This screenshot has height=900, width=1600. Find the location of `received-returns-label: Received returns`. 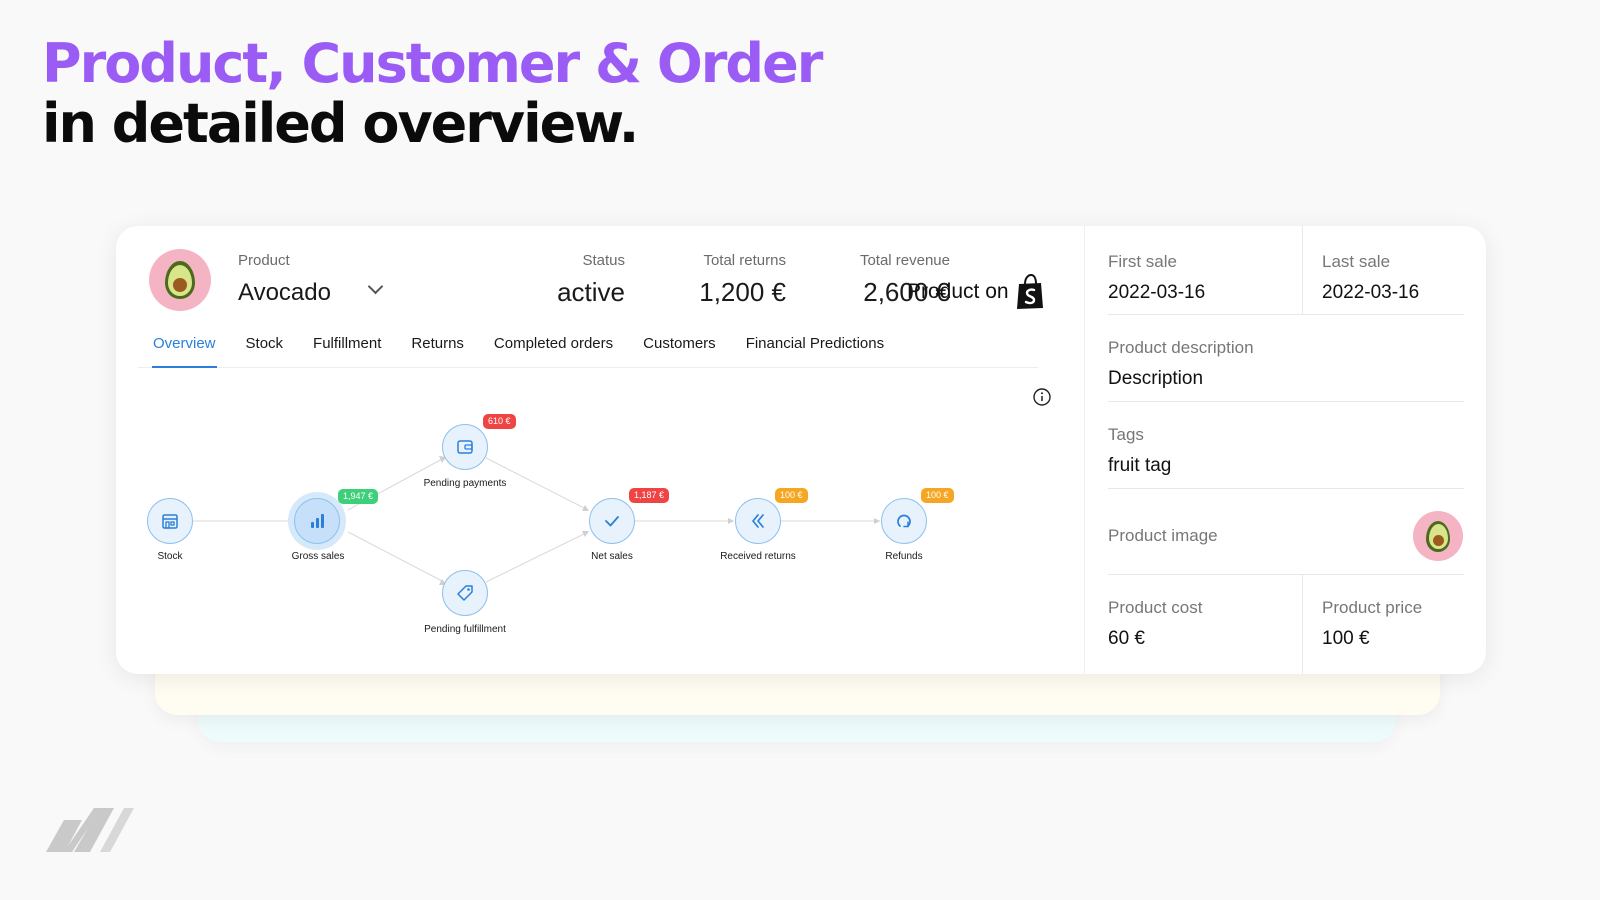

received-returns-label: Received returns is located at coordinates (758, 556).